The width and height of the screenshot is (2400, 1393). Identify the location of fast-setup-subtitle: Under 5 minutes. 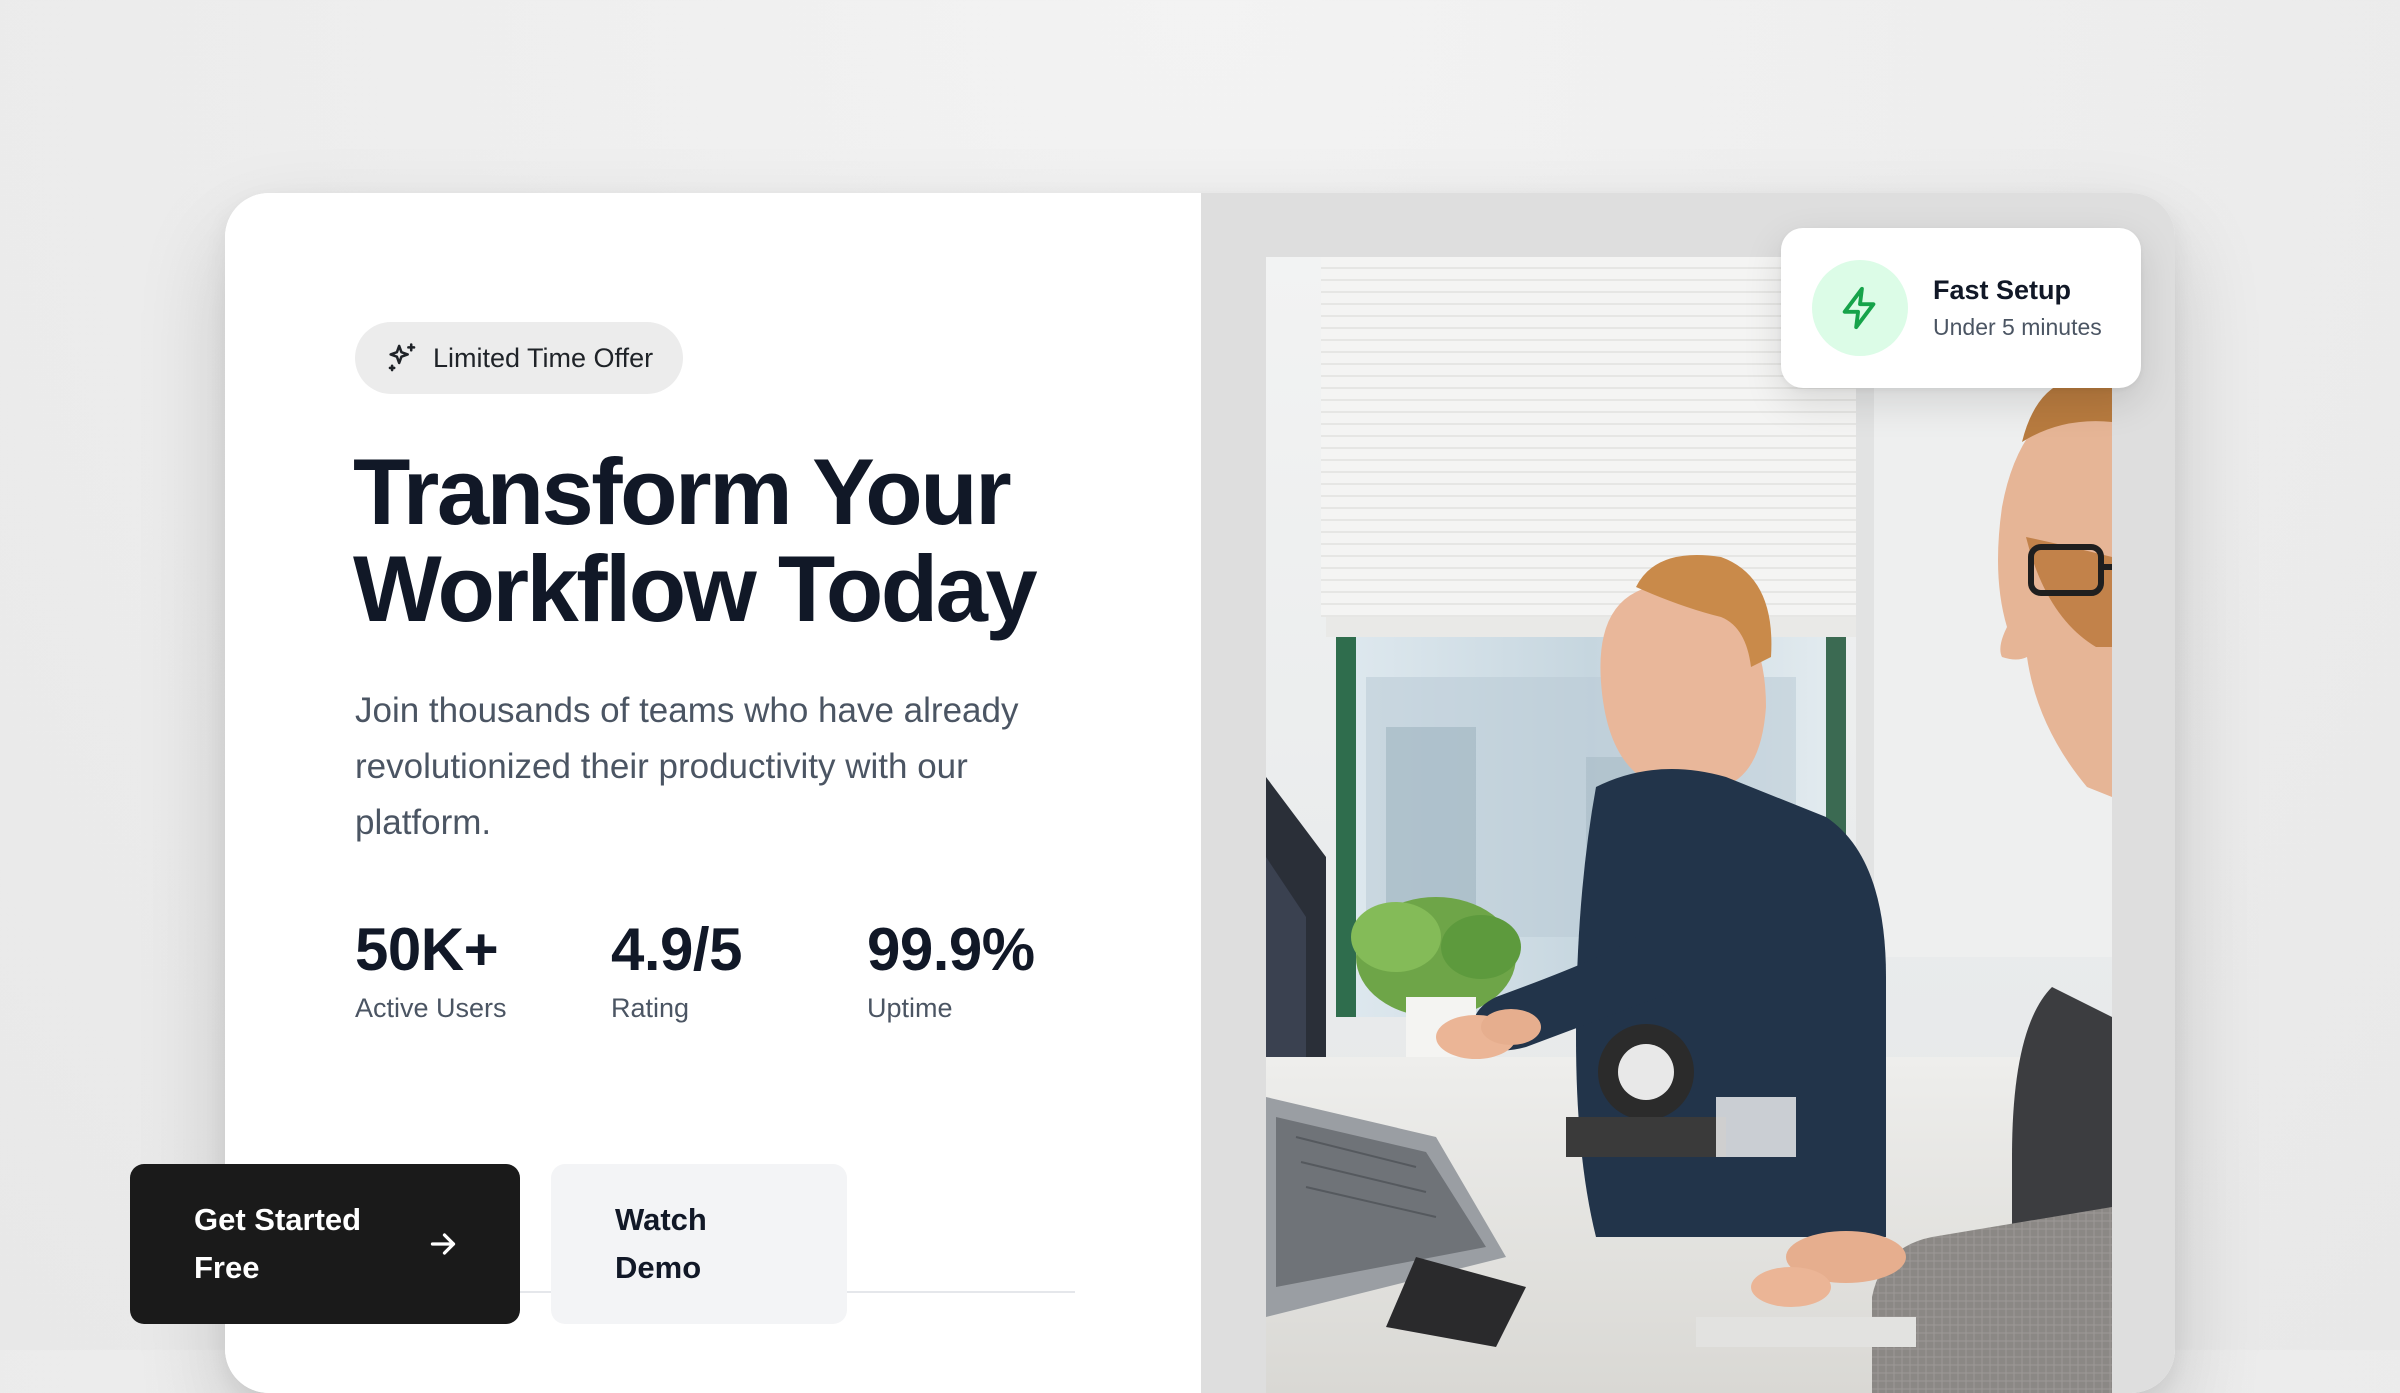
(2017, 327).